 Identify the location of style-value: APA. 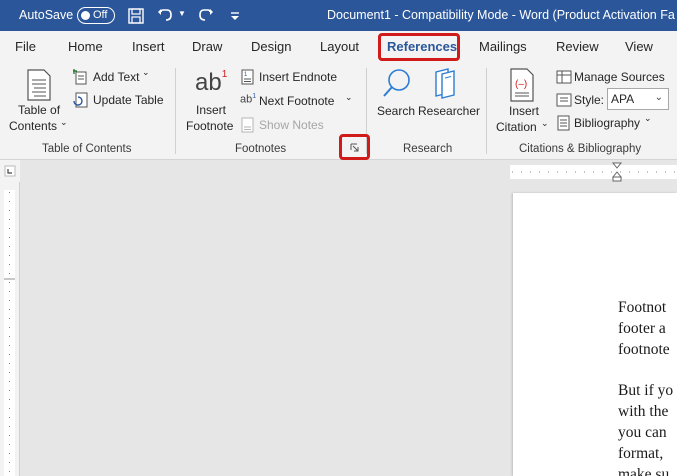
(623, 99).